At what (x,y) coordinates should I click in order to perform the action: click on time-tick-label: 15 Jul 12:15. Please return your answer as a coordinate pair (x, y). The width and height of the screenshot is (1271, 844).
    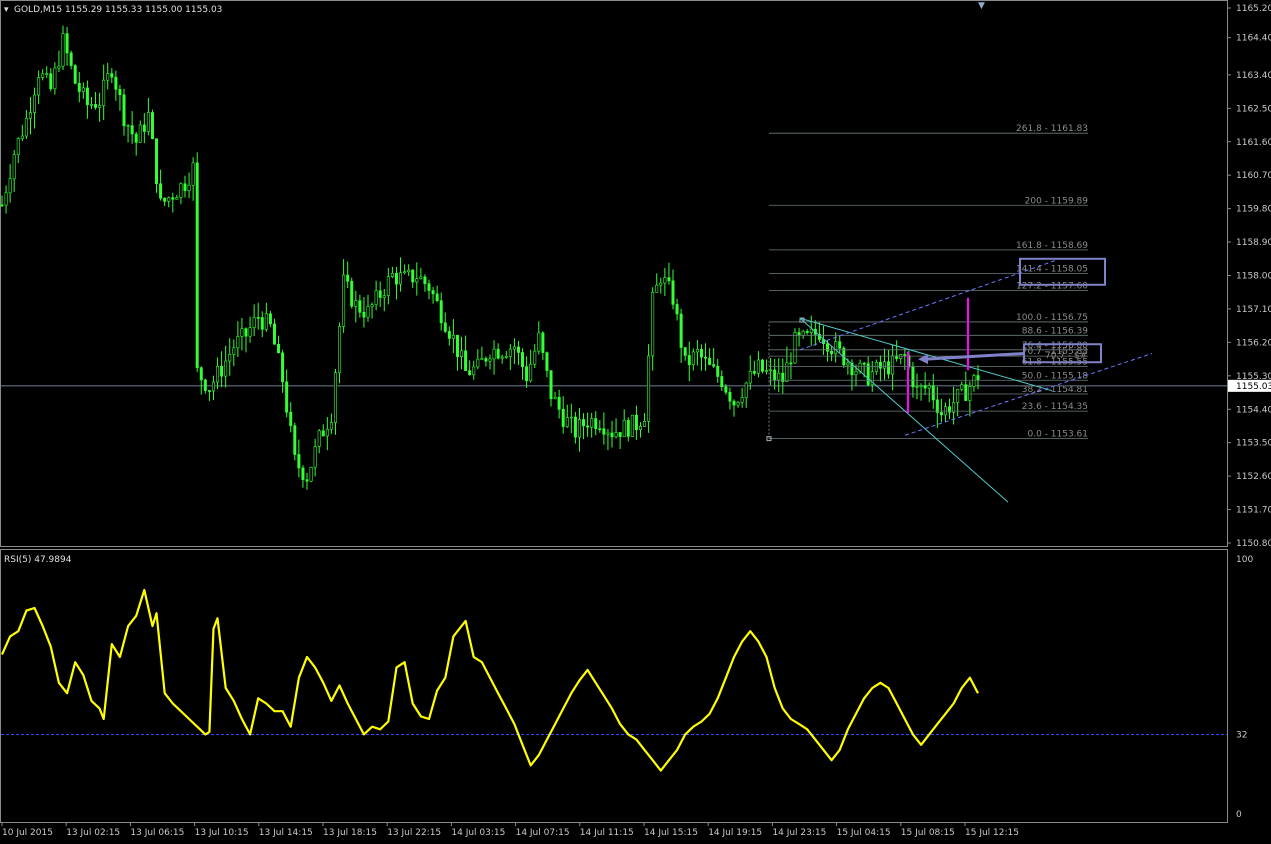
    Looking at the image, I should click on (992, 833).